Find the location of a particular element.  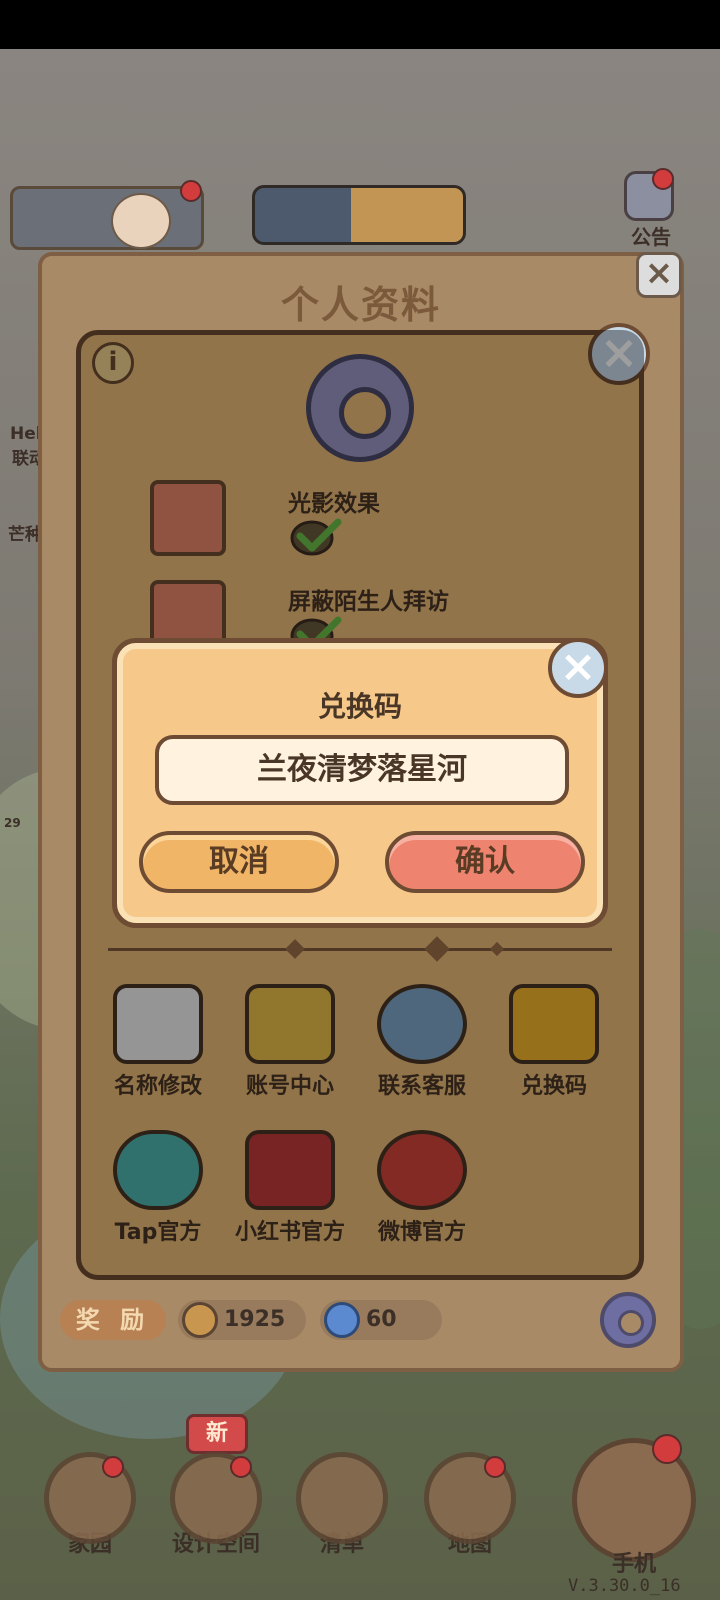

notice-label: 公告 is located at coordinates (651, 237).